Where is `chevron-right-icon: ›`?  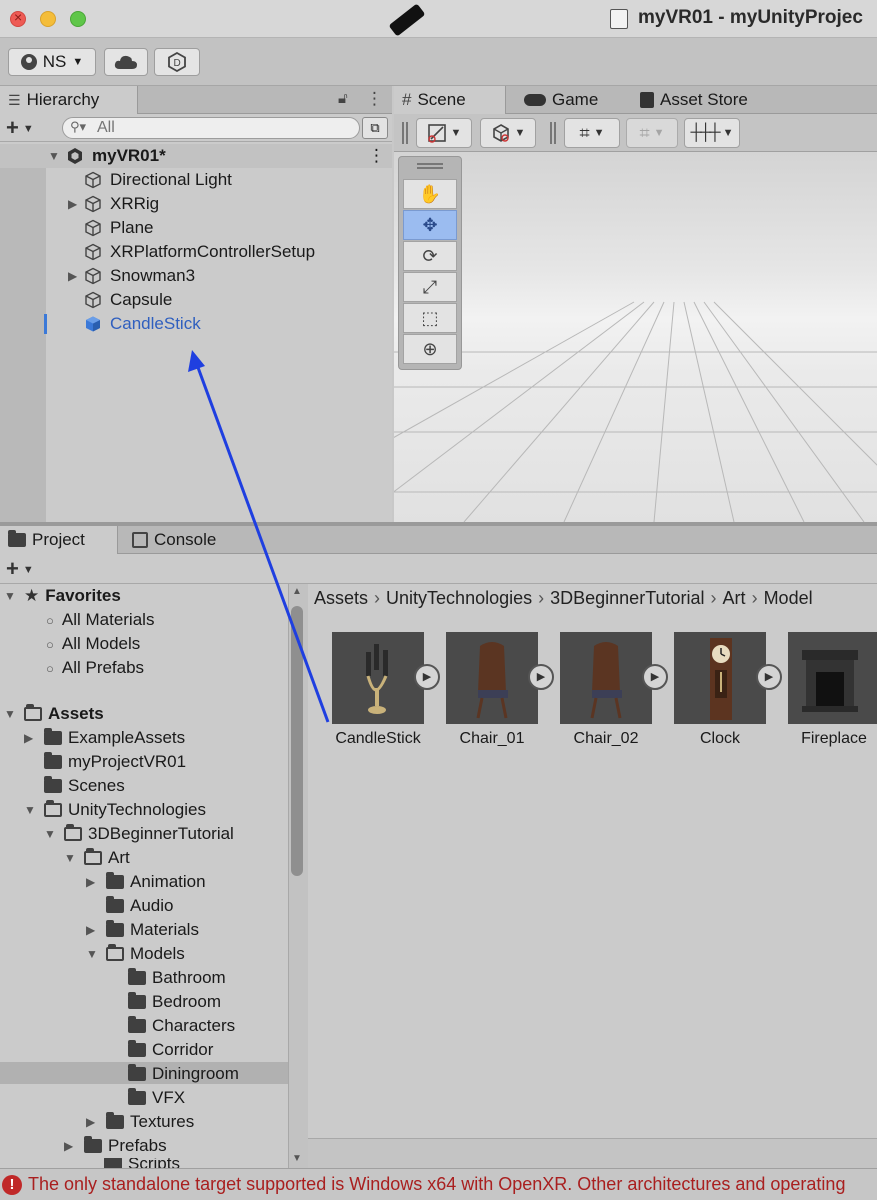
chevron-right-icon: › is located at coordinates (377, 598).